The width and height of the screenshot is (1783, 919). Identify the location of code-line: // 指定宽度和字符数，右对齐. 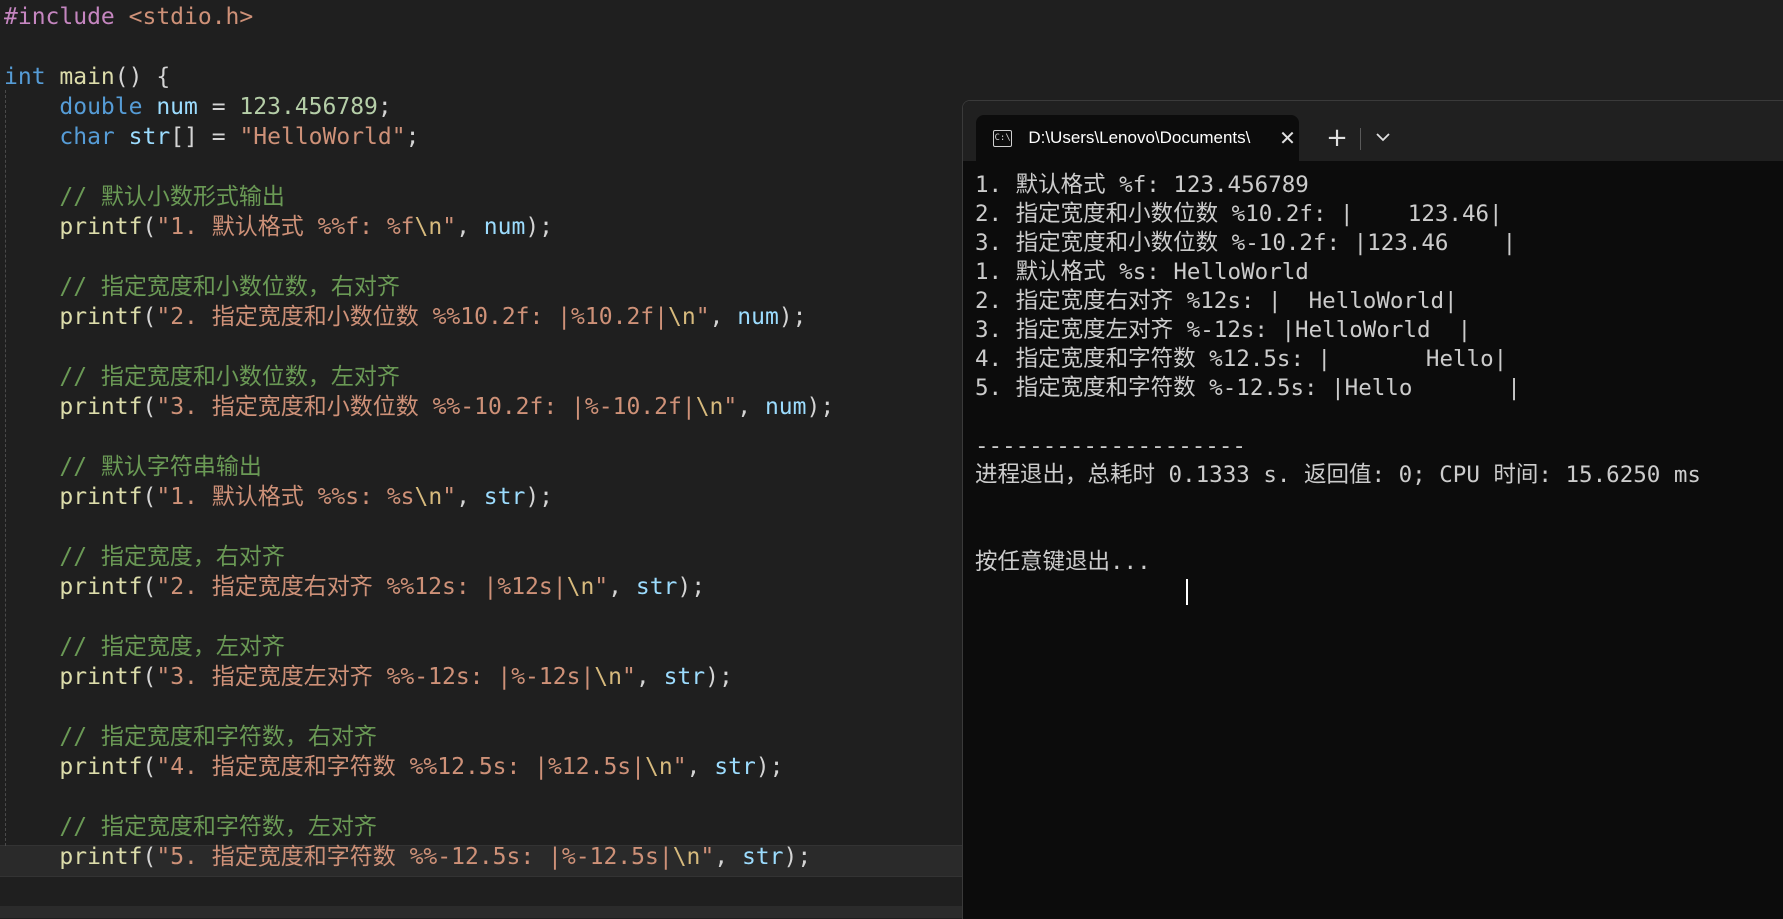
(190, 737).